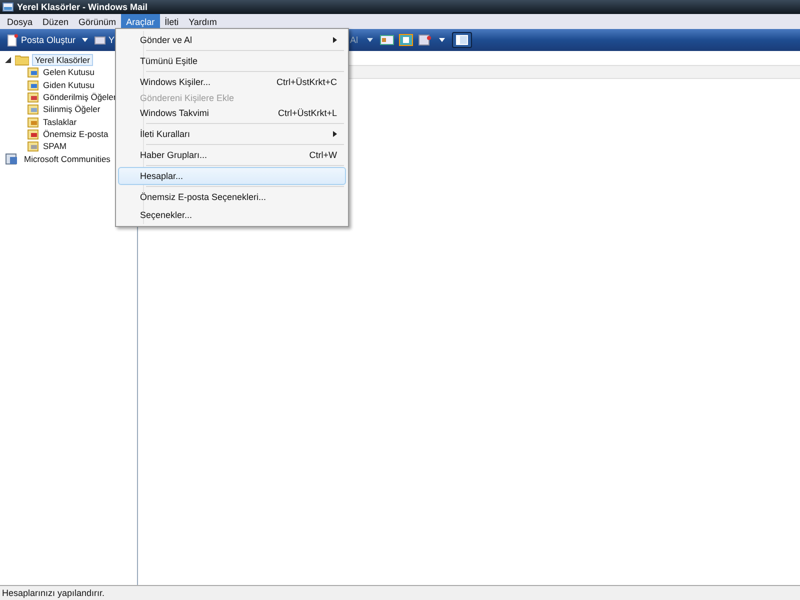 Image resolution: width=800 pixels, height=600 pixels. I want to click on folder-item: Yerel Klasörler, so click(62, 60).